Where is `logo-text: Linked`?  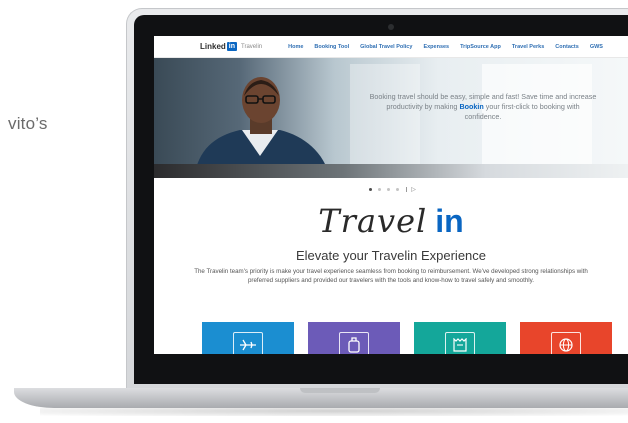
logo-text: Linked is located at coordinates (213, 46).